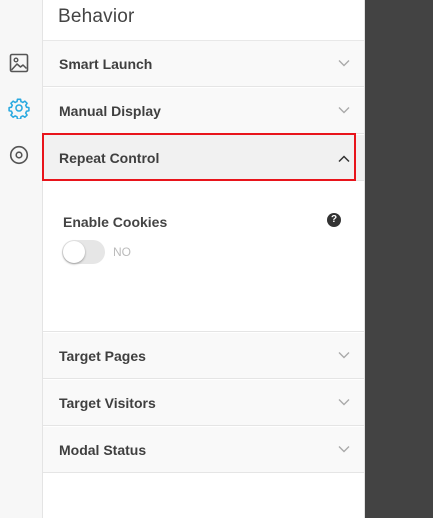 The width and height of the screenshot is (433, 518). I want to click on image-icon, so click(19, 63).